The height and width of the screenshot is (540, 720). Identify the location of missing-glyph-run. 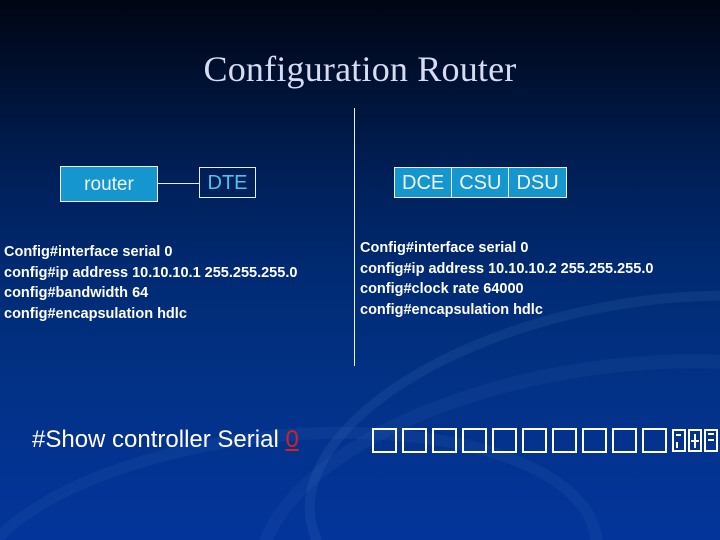
(546, 440).